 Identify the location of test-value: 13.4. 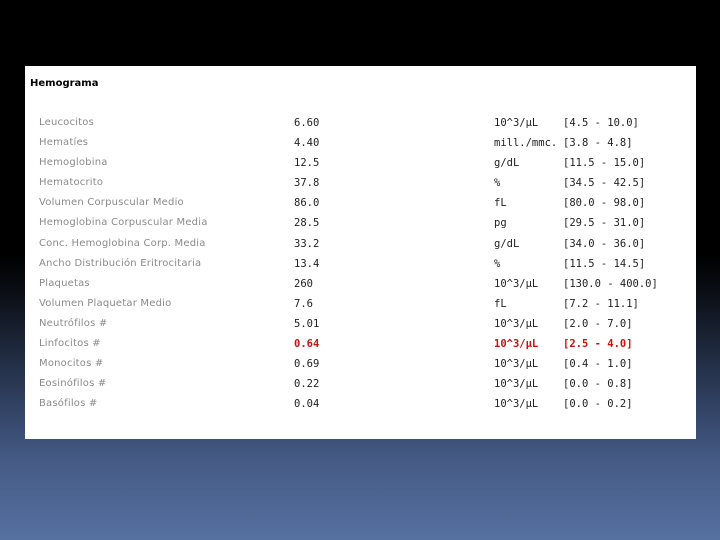
(307, 263).